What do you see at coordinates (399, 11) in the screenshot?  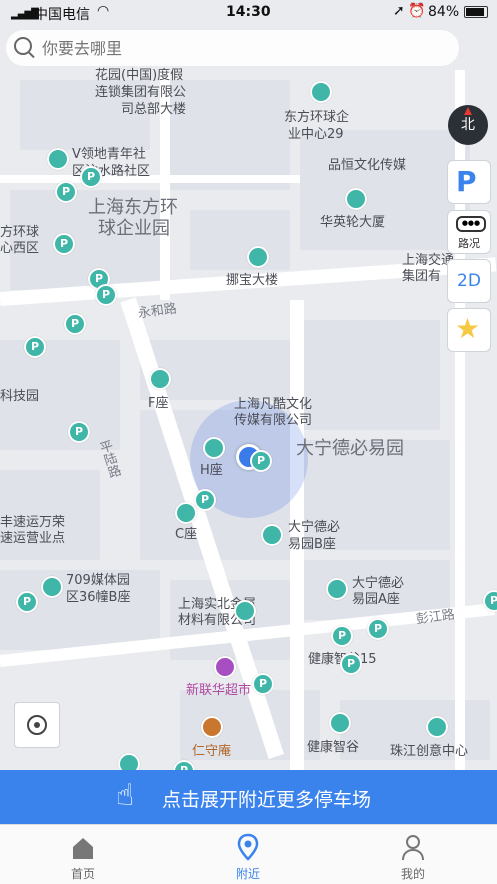 I see `location-arrow-icon: ➚` at bounding box center [399, 11].